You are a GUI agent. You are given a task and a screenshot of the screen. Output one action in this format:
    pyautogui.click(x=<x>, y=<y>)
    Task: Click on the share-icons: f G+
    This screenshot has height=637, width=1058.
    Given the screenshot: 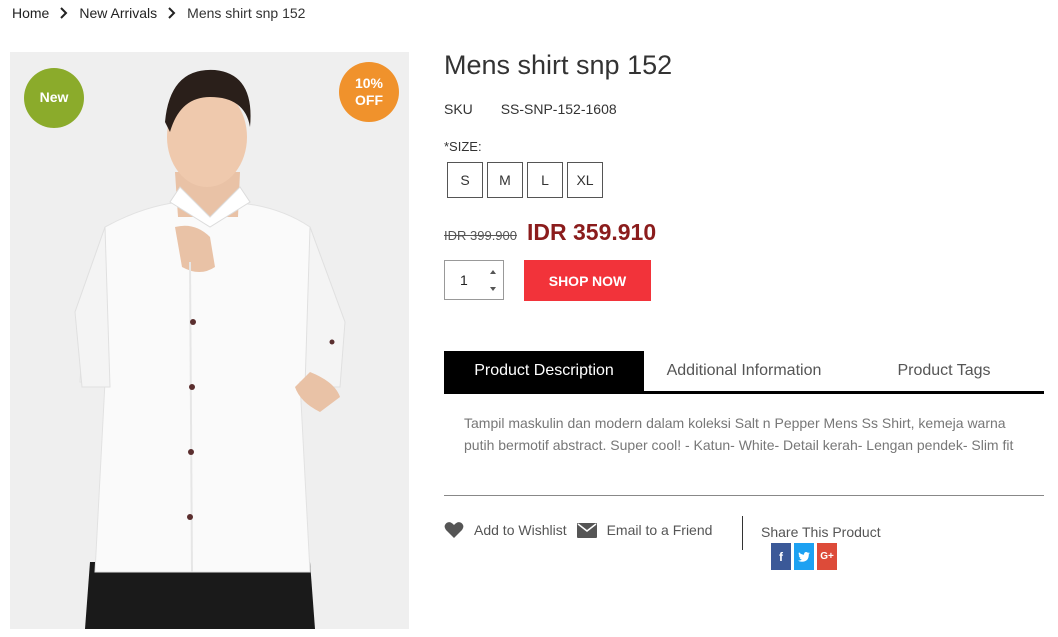 What is the action you would take?
    pyautogui.click(x=805, y=556)
    